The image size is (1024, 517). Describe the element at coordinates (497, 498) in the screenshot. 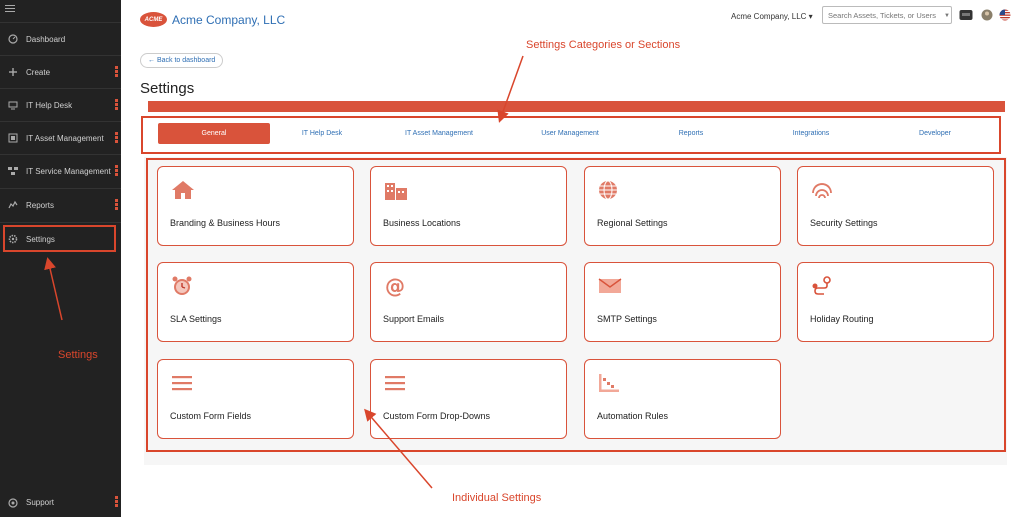

I see `annotation-individual-settings: Individual Settings` at that location.